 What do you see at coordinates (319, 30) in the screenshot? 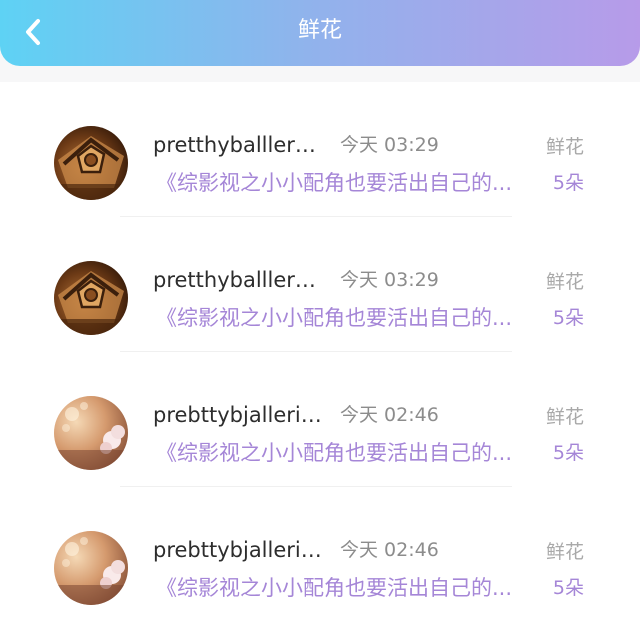
I see `page-title: 鲜花` at bounding box center [319, 30].